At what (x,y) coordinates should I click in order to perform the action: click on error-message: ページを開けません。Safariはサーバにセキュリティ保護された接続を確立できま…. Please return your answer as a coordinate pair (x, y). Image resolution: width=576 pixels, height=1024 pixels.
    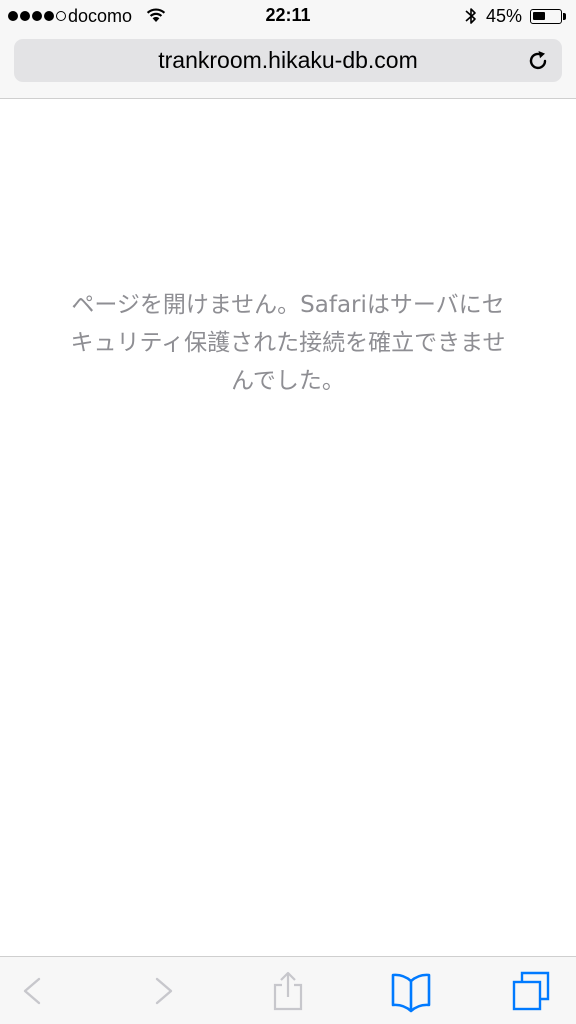
    Looking at the image, I should click on (288, 343).